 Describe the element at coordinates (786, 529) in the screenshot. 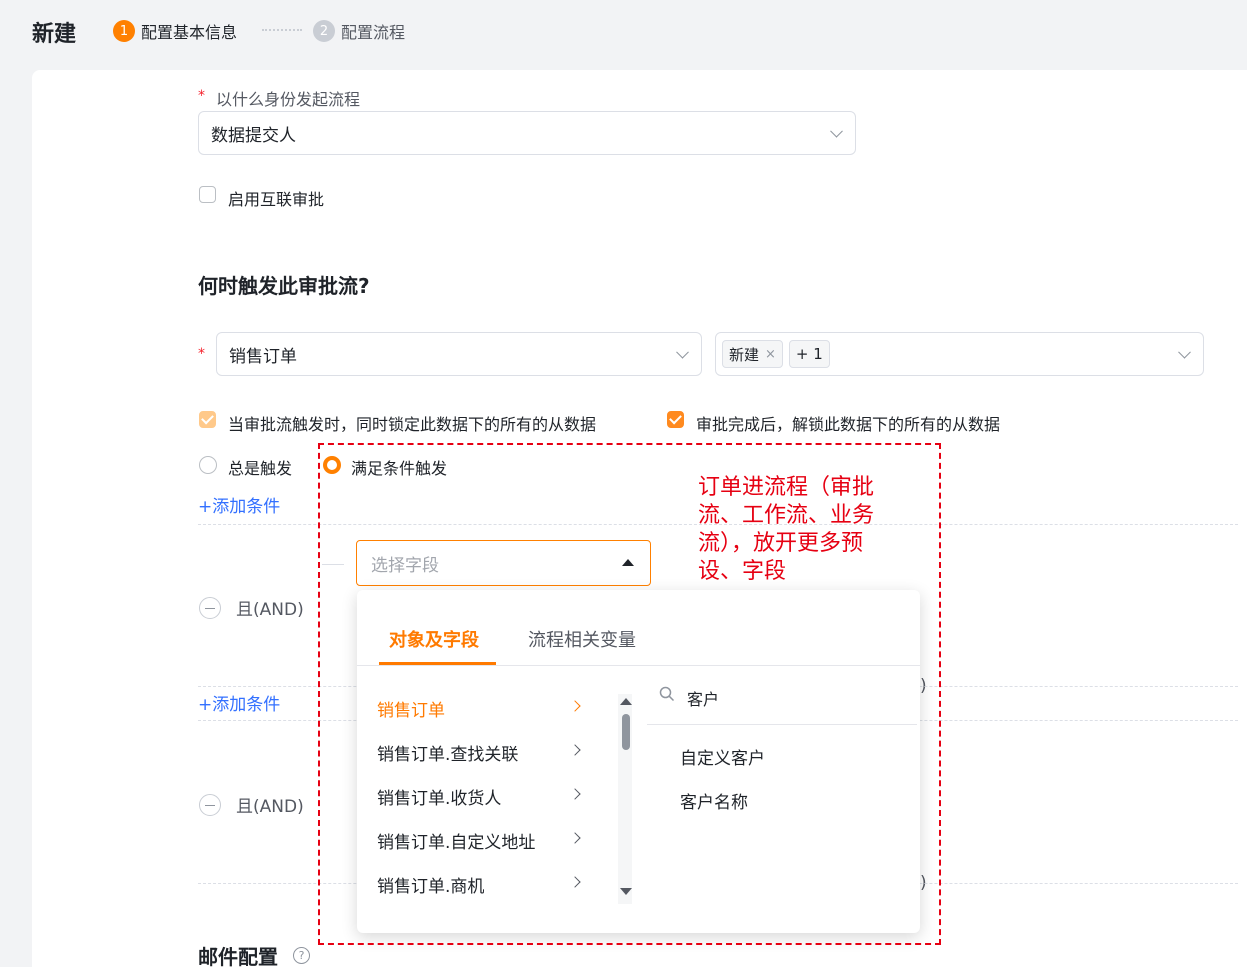

I see `annotation-text: 订单进流程（审批流、工作流、业务流），放开更多预设、字段` at that location.